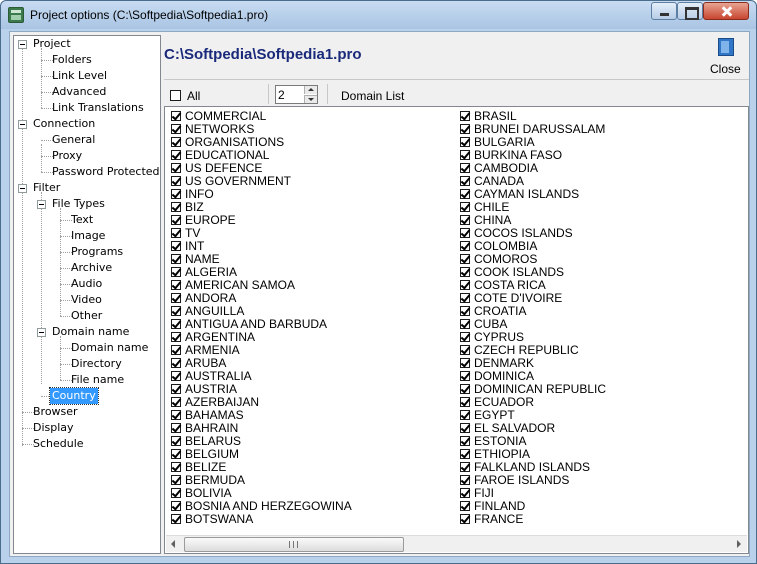 This screenshot has width=757, height=564. I want to click on tree-item-proxy: Proxy, so click(67, 156).